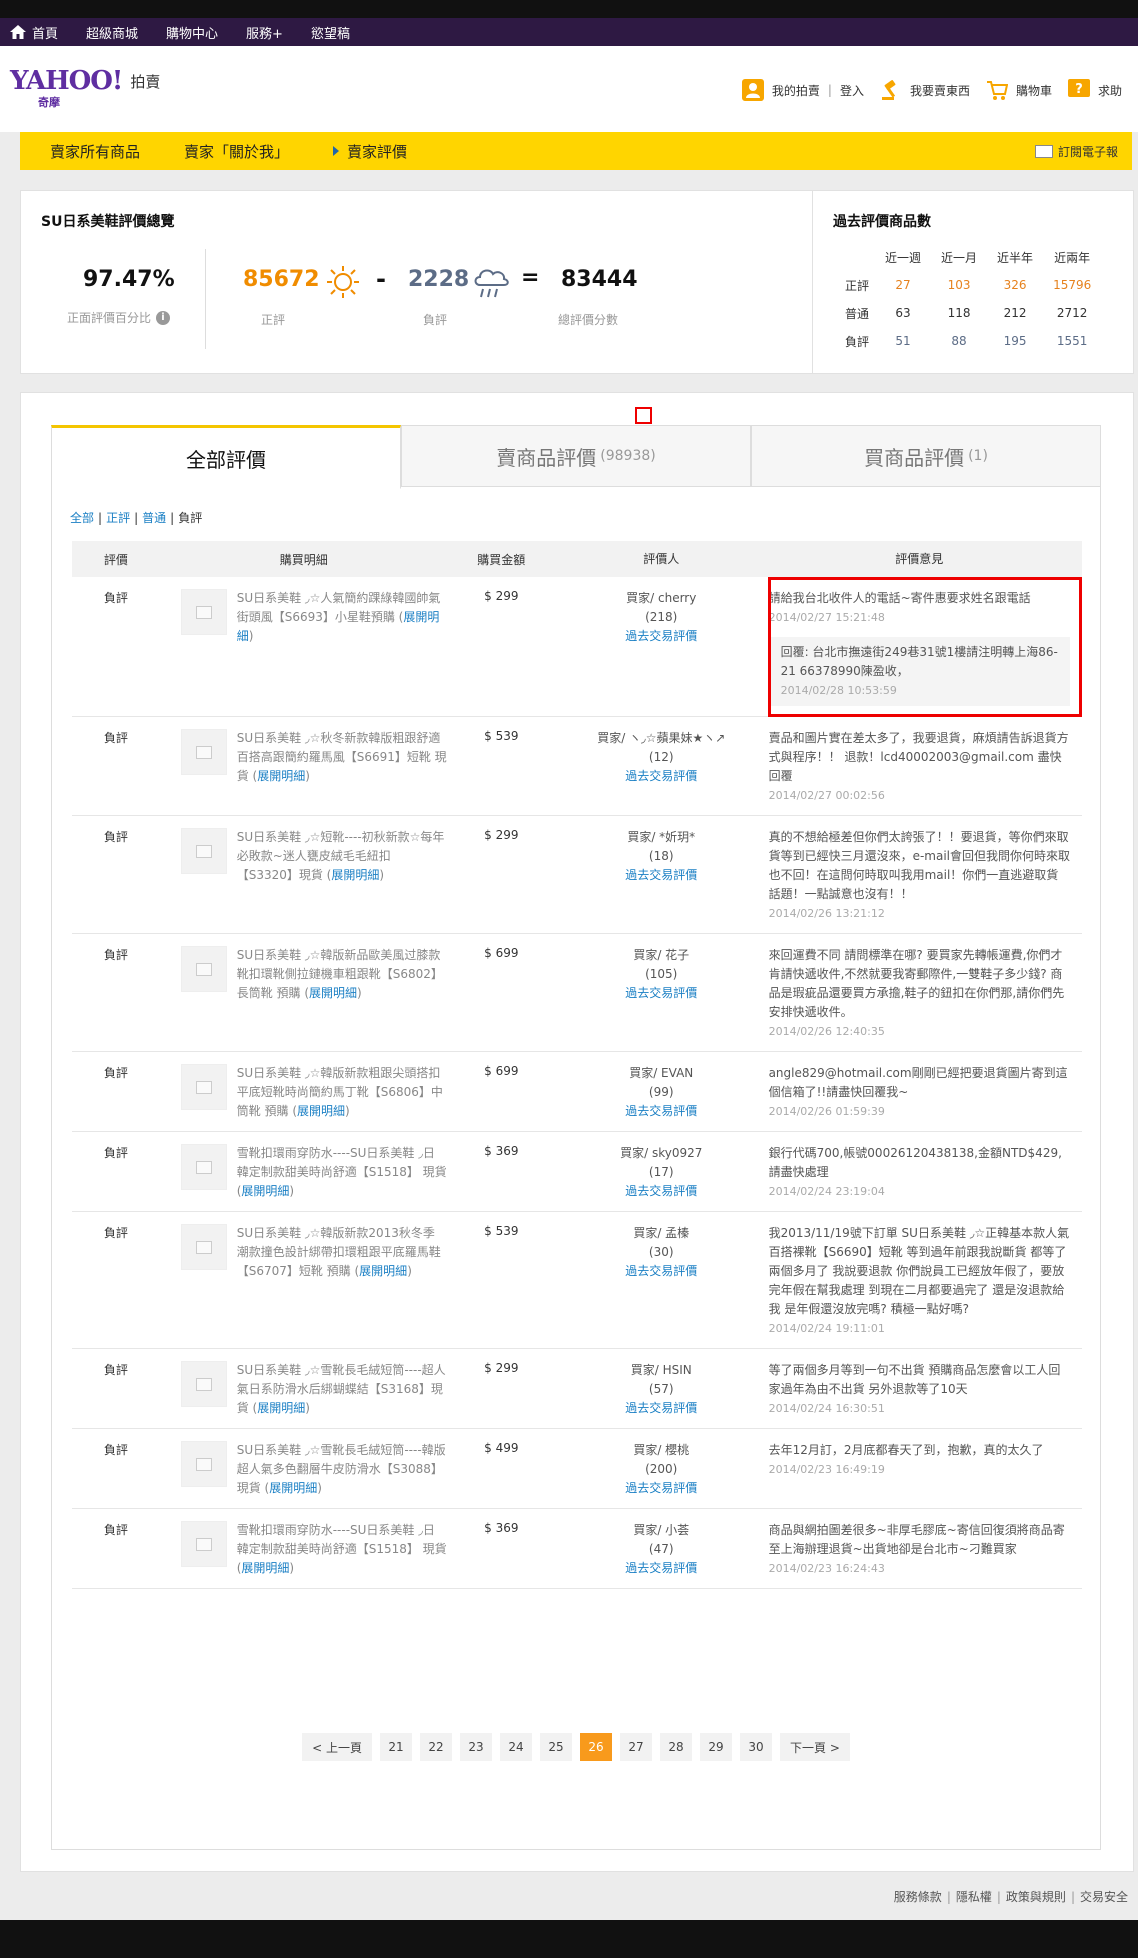  I want to click on my-auction-link: 我的拍賣 | 登入, so click(802, 90).